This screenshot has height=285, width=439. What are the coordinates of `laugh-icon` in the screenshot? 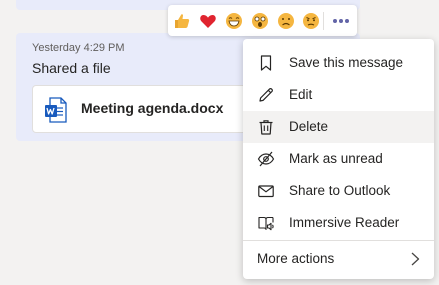 It's located at (234, 21).